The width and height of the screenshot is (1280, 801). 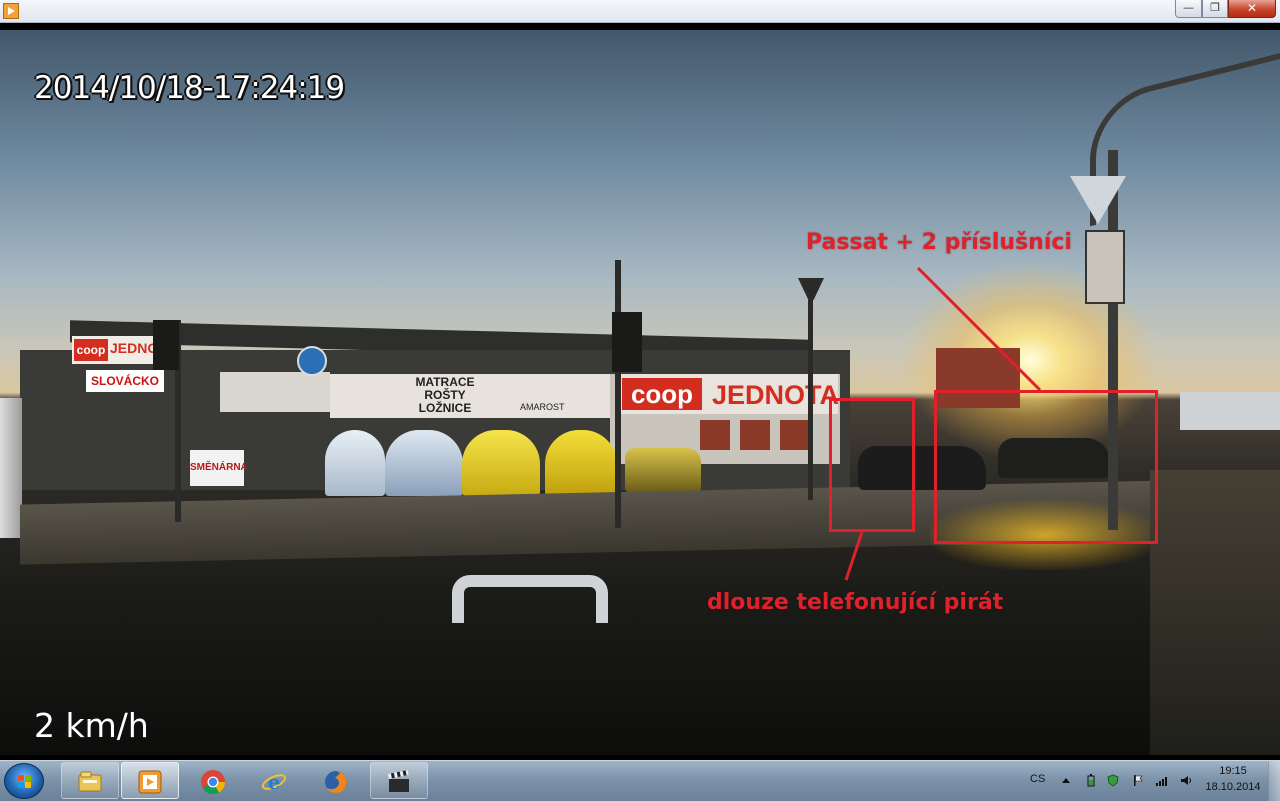 I want to click on clock-date: 18.10.2014, so click(x=1233, y=787).